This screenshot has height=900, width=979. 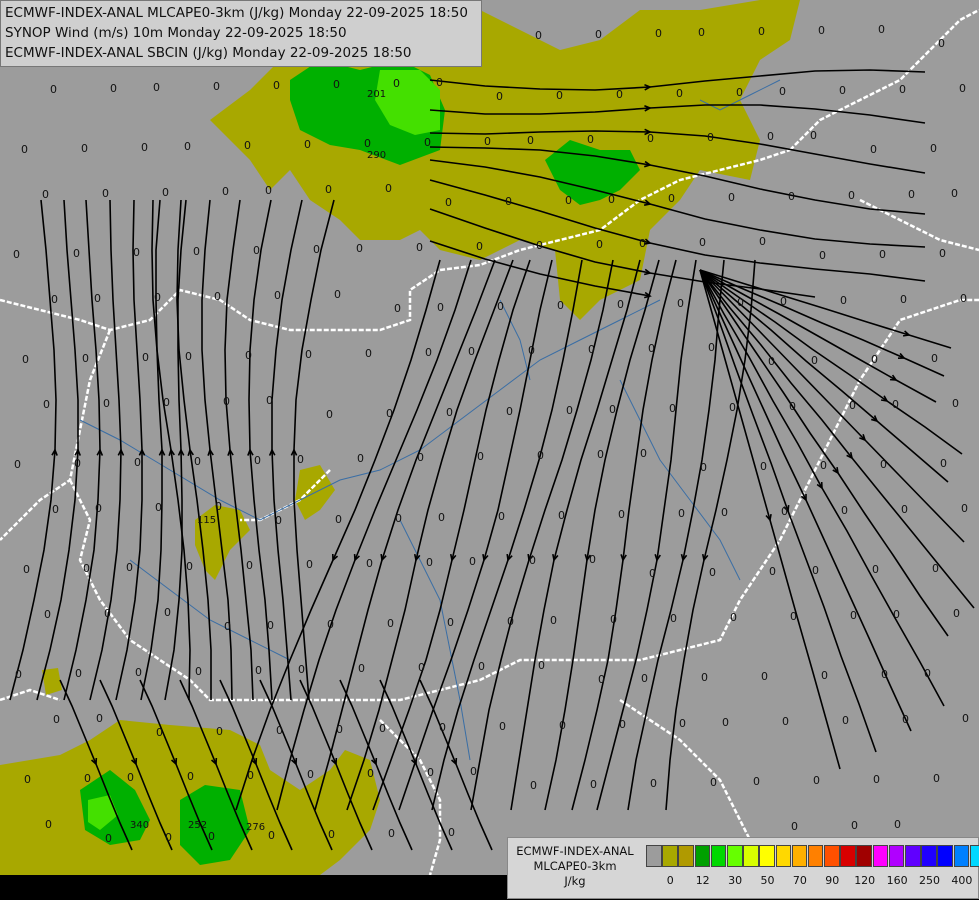 I want to click on cape-value-label: 115, so click(x=206, y=520).